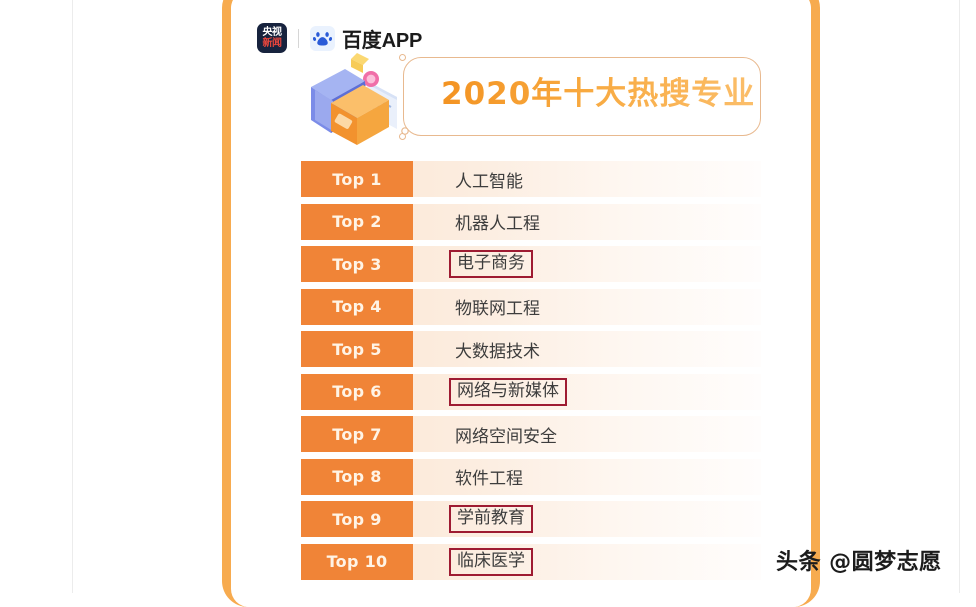  I want to click on cctv-news-logo: 央视 新闻, so click(272, 38).